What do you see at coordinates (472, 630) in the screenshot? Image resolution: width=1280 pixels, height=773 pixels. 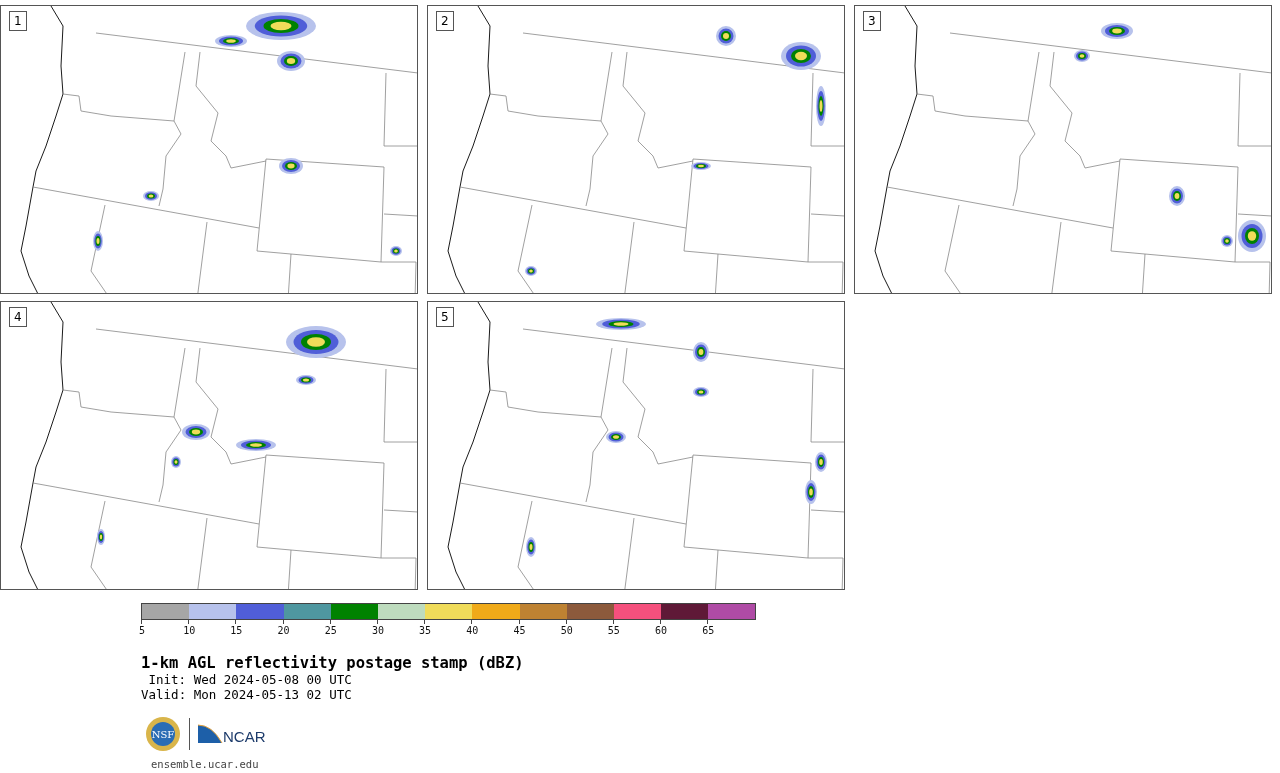 I see `tick-label: 40` at bounding box center [472, 630].